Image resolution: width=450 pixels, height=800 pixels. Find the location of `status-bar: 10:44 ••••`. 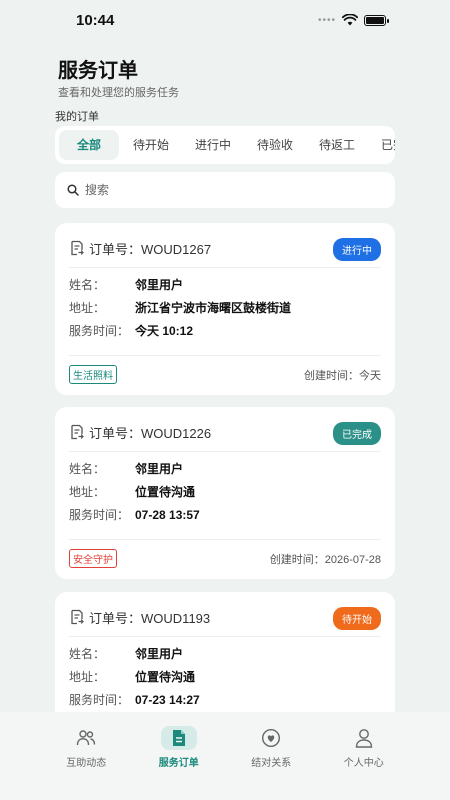

status-bar: 10:44 •••• is located at coordinates (225, 22).